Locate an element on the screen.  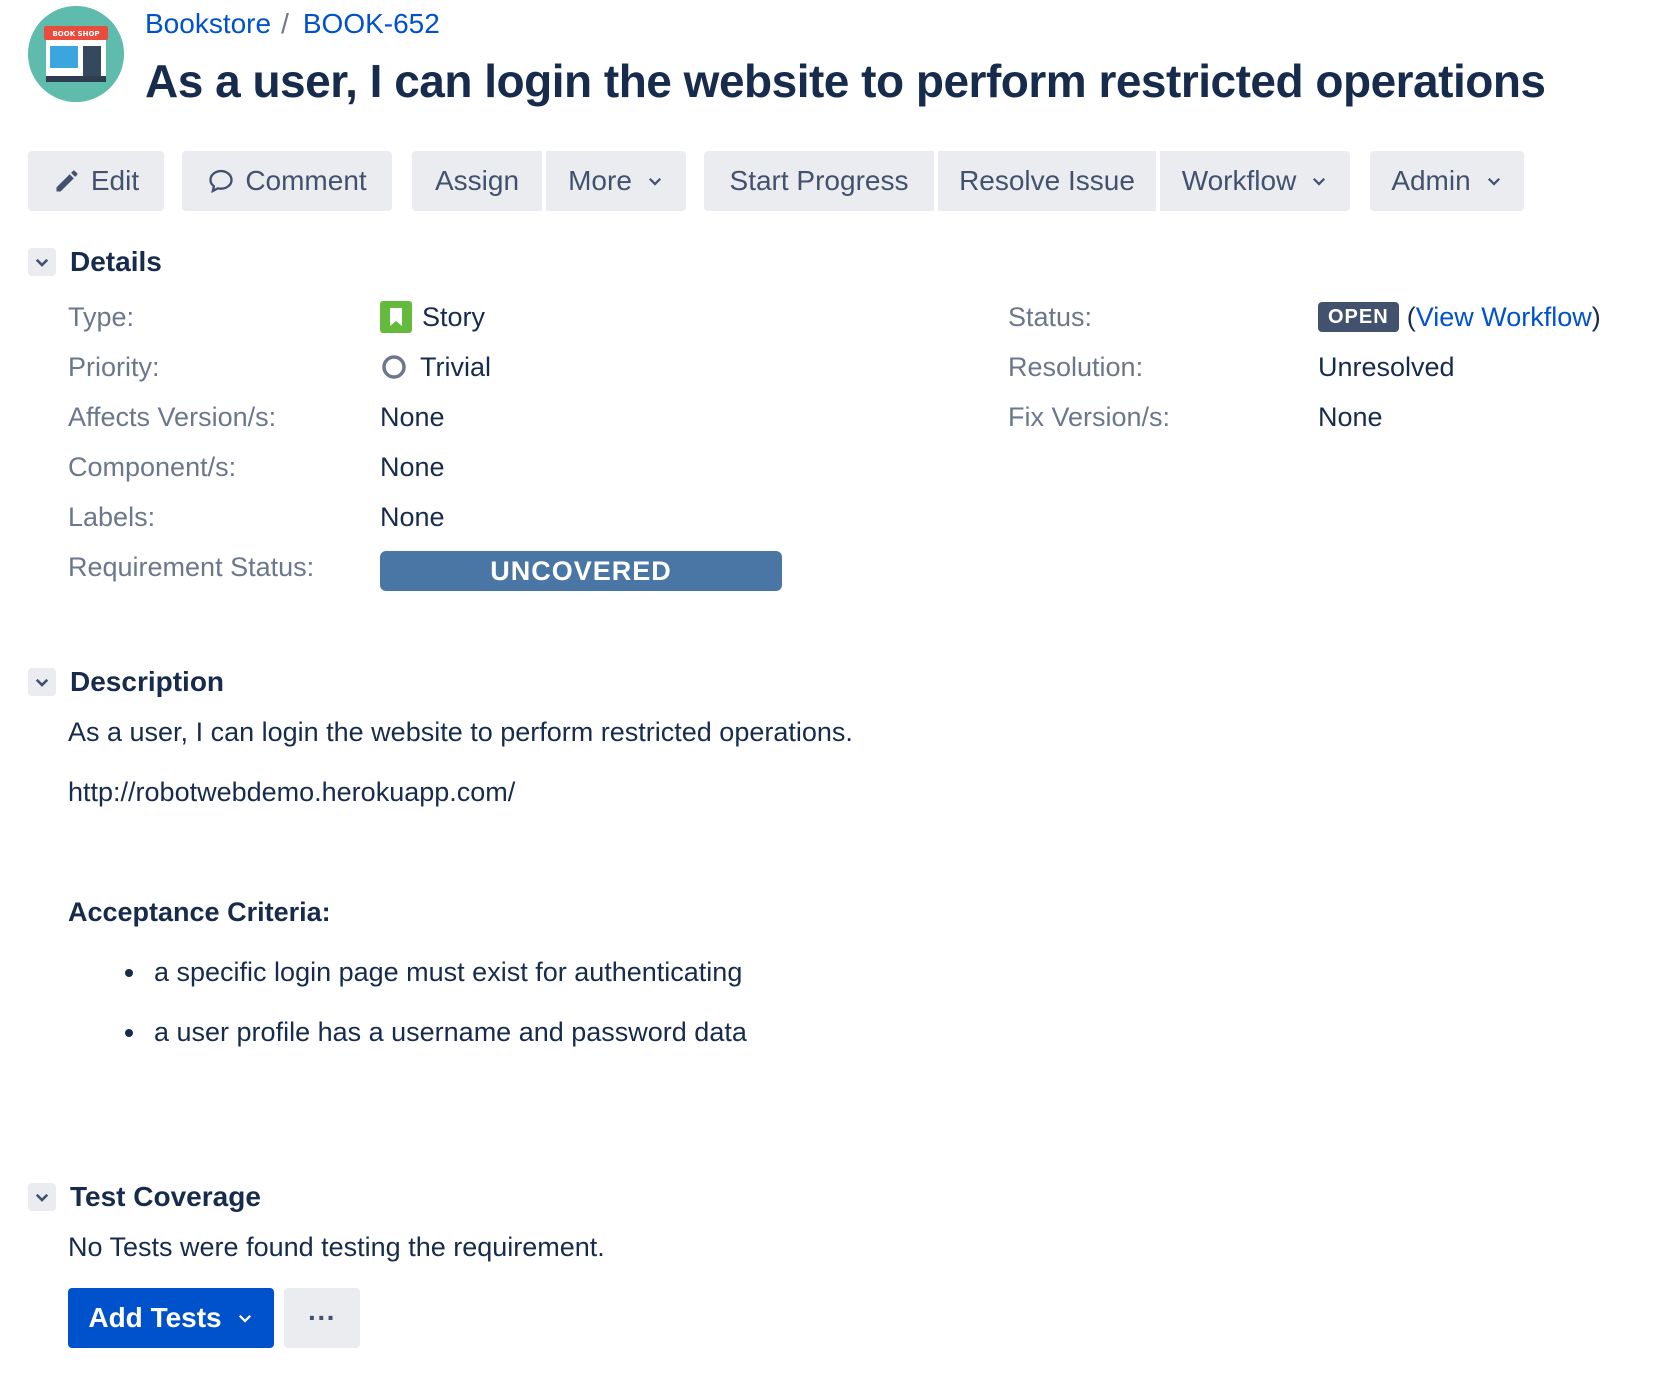
priority-value: Trivial is located at coordinates (435, 367).